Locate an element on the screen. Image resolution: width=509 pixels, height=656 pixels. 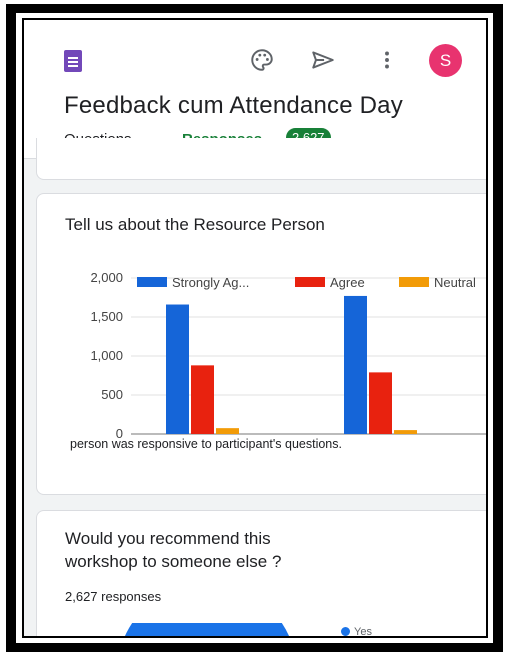
y-tick-label: 1,500 is located at coordinates (106, 316).